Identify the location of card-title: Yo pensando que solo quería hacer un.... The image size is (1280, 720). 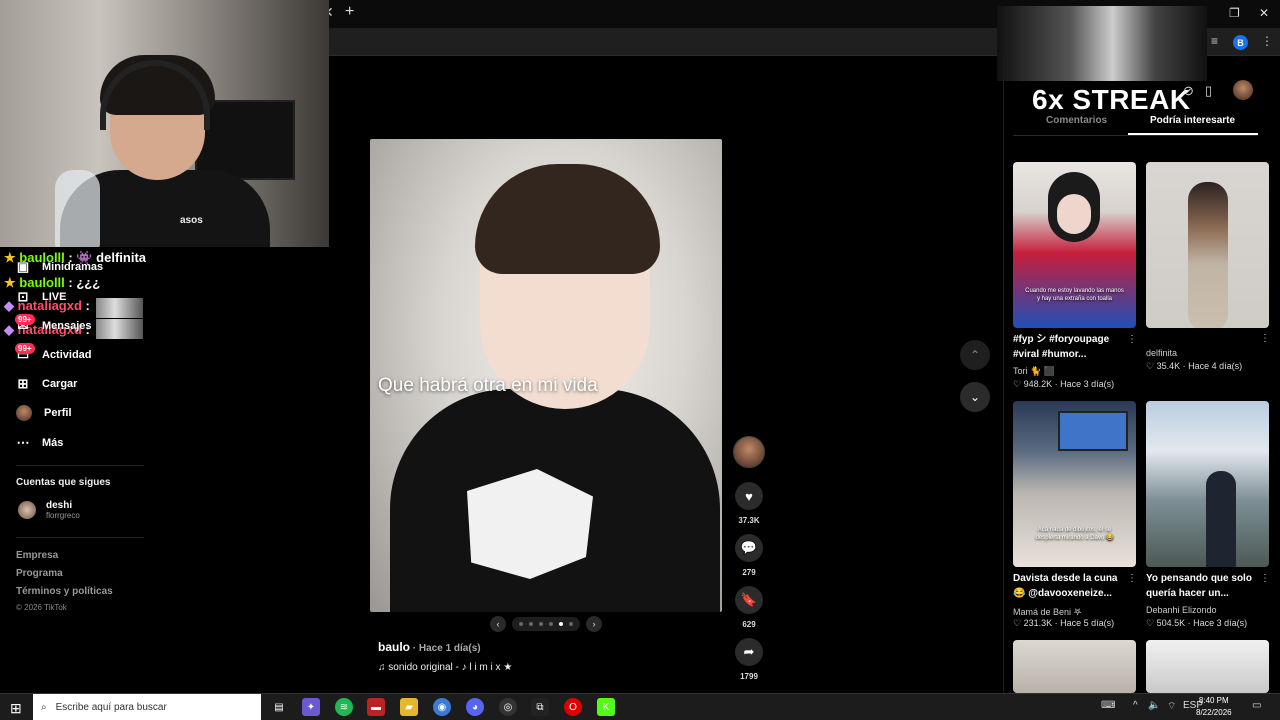
(1202, 586).